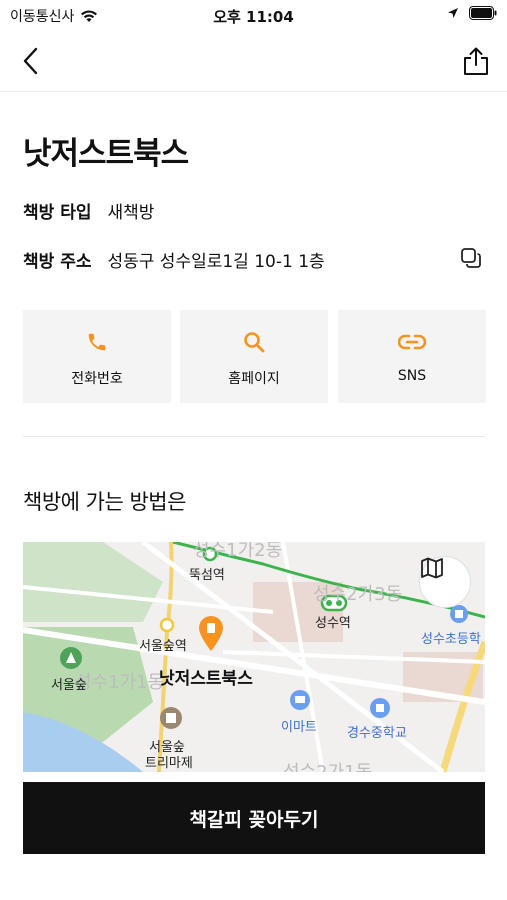 This screenshot has width=507, height=900. What do you see at coordinates (211, 634) in the screenshot?
I see `store-location-pin-icon` at bounding box center [211, 634].